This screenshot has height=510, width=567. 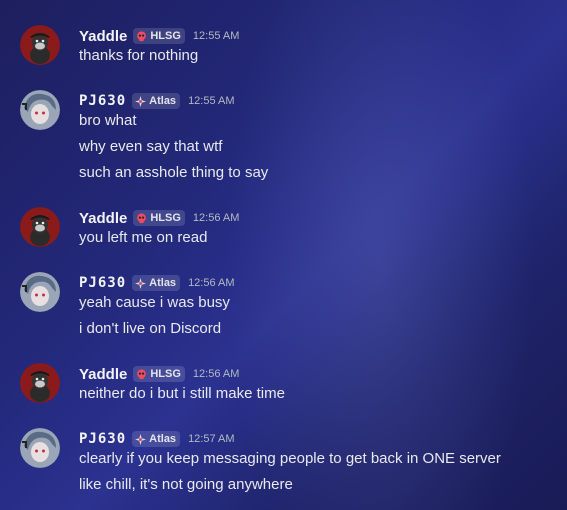 I want to click on message-text: neither do i but i still make time, so click(x=182, y=393).